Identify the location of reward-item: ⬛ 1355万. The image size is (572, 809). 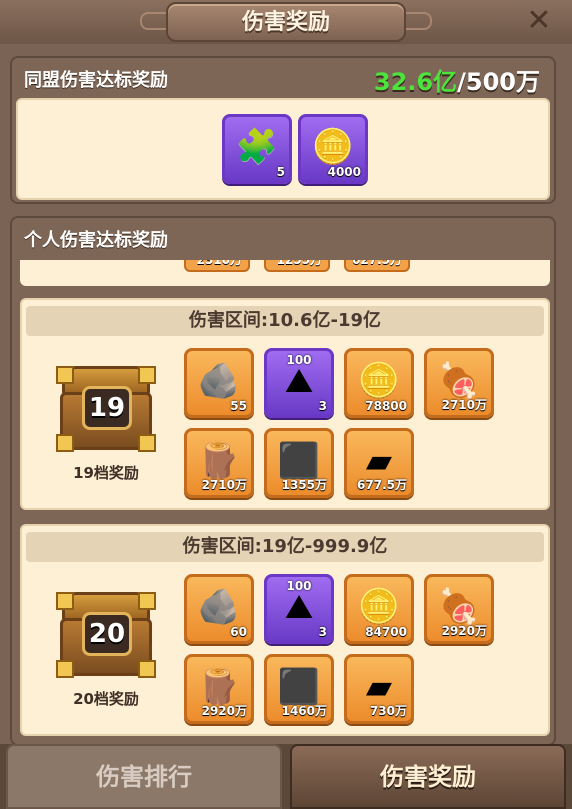
(299, 463).